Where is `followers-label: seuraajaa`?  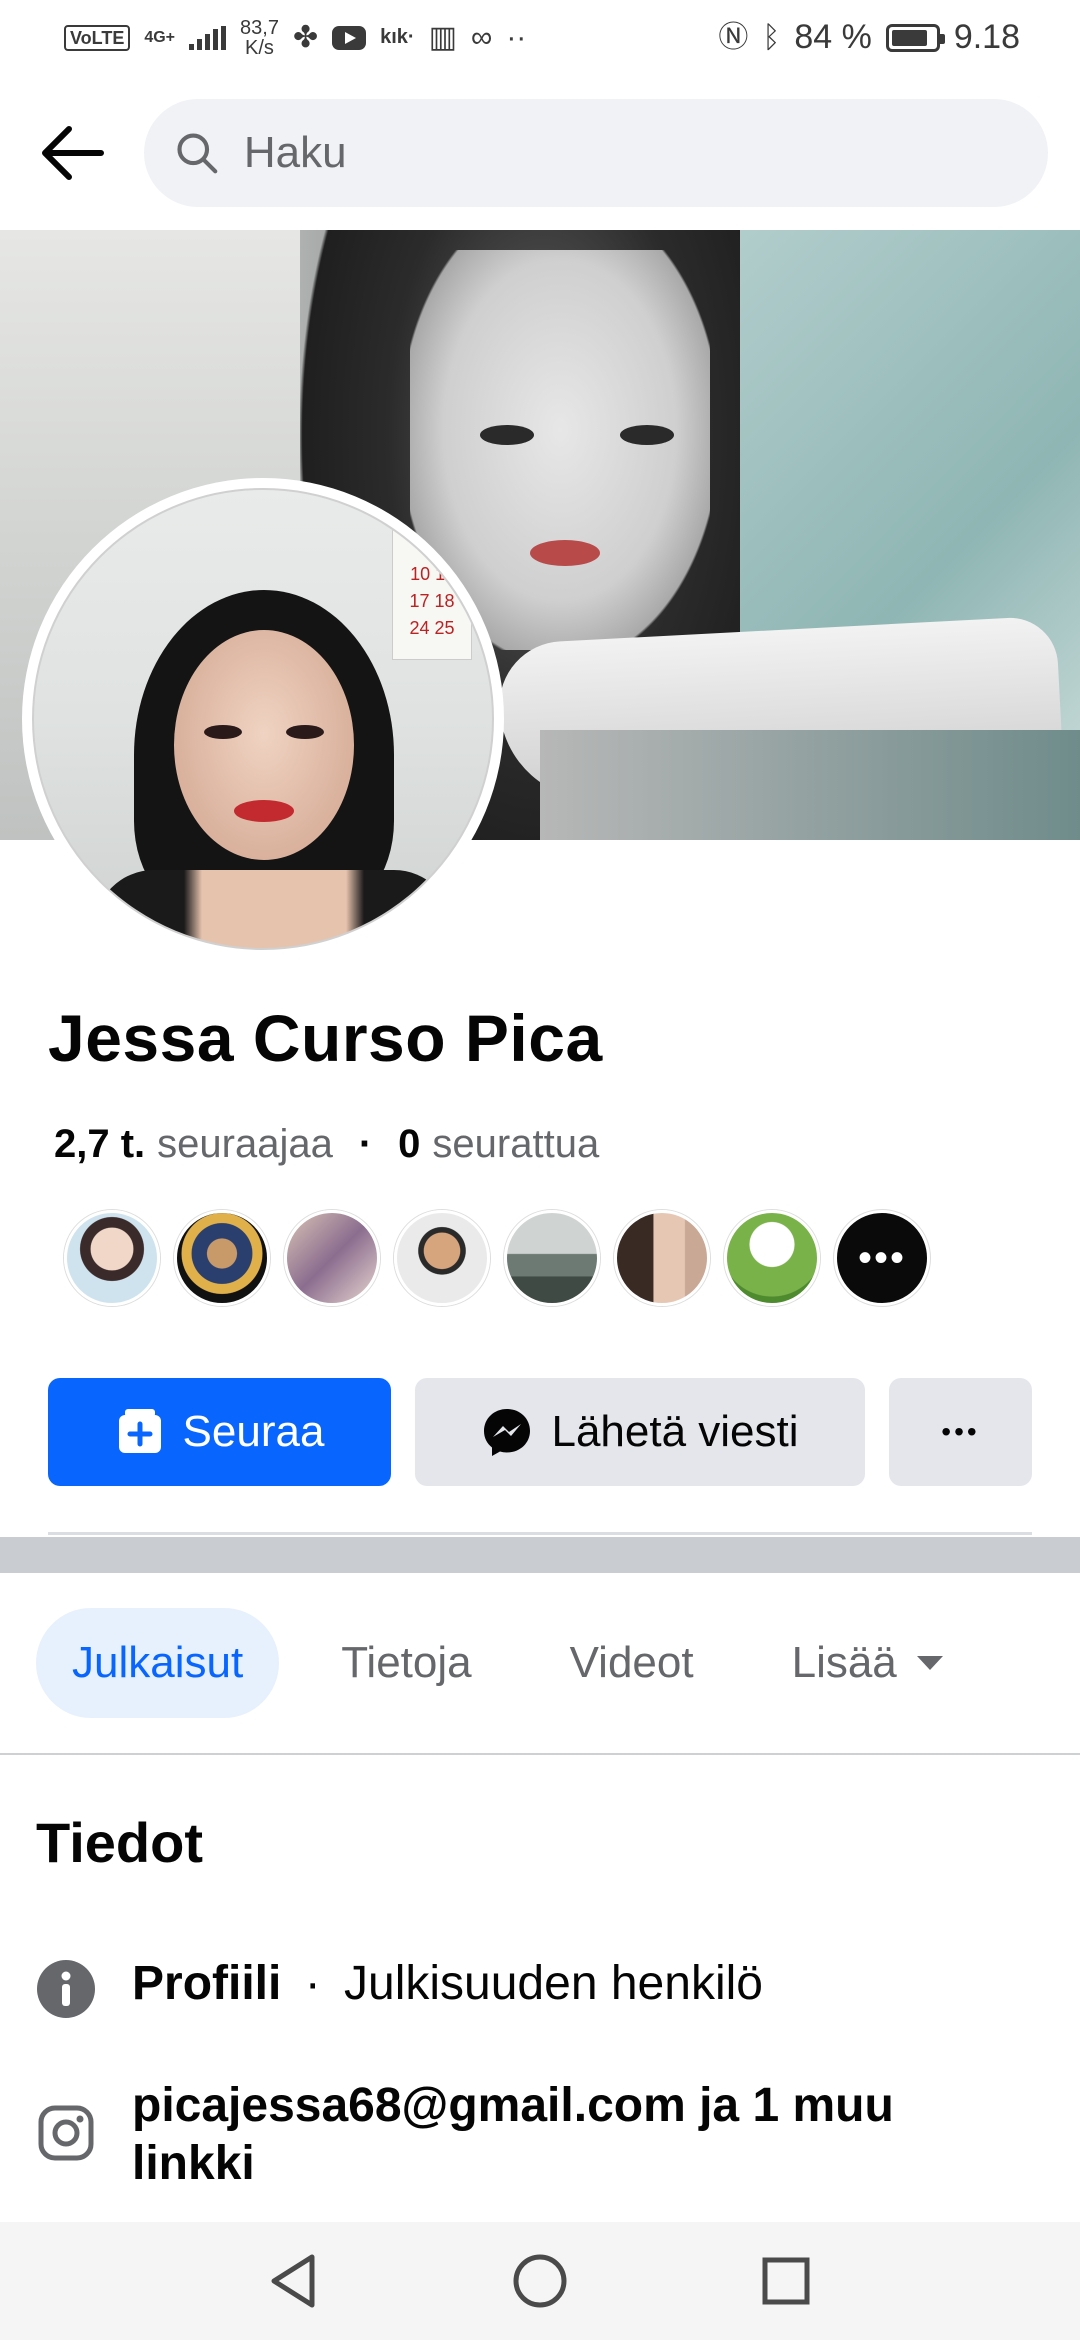 followers-label: seuraajaa is located at coordinates (245, 1144).